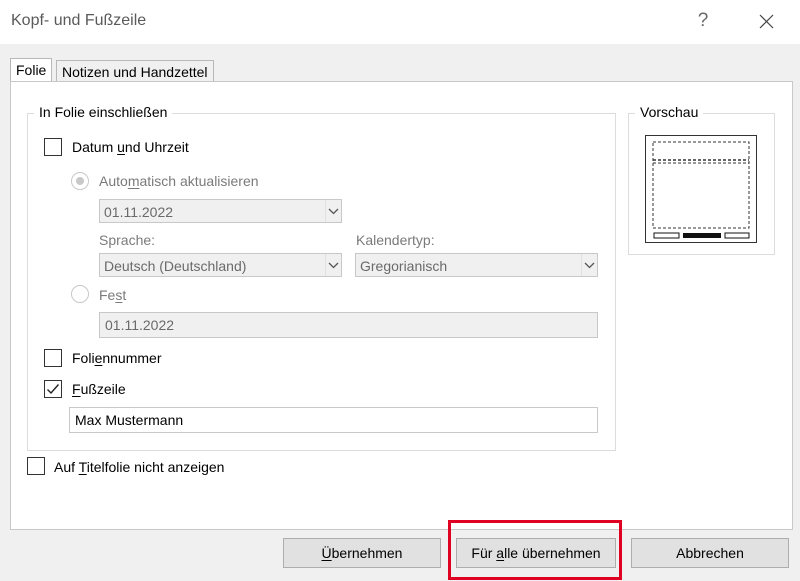  What do you see at coordinates (536, 553) in the screenshot?
I see `apply-all-button: Für alle übernehmen` at bounding box center [536, 553].